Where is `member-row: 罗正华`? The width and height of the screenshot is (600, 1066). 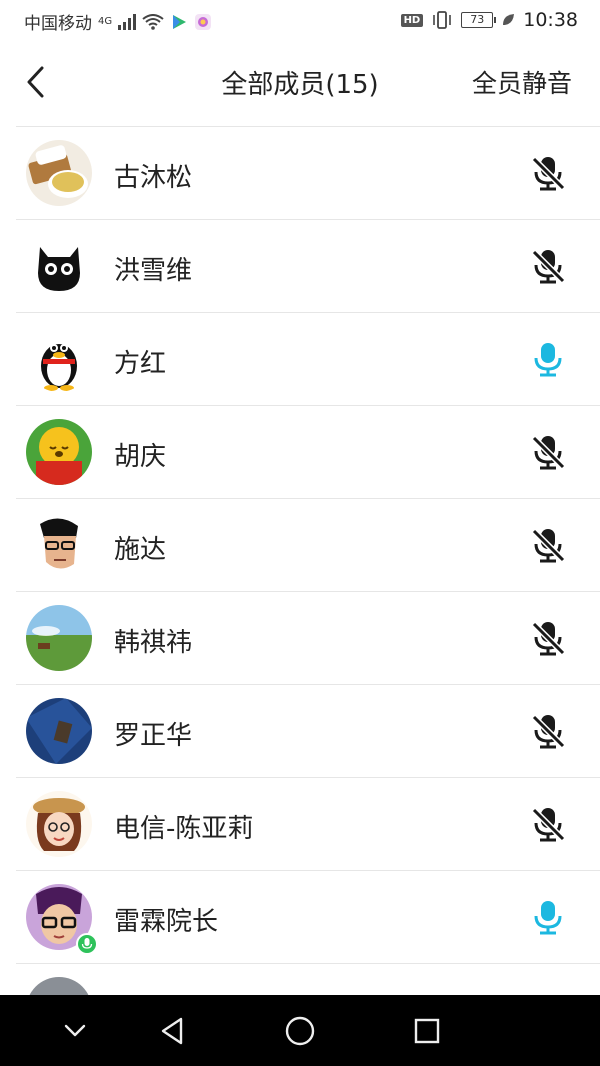 member-row: 罗正华 is located at coordinates (308, 731).